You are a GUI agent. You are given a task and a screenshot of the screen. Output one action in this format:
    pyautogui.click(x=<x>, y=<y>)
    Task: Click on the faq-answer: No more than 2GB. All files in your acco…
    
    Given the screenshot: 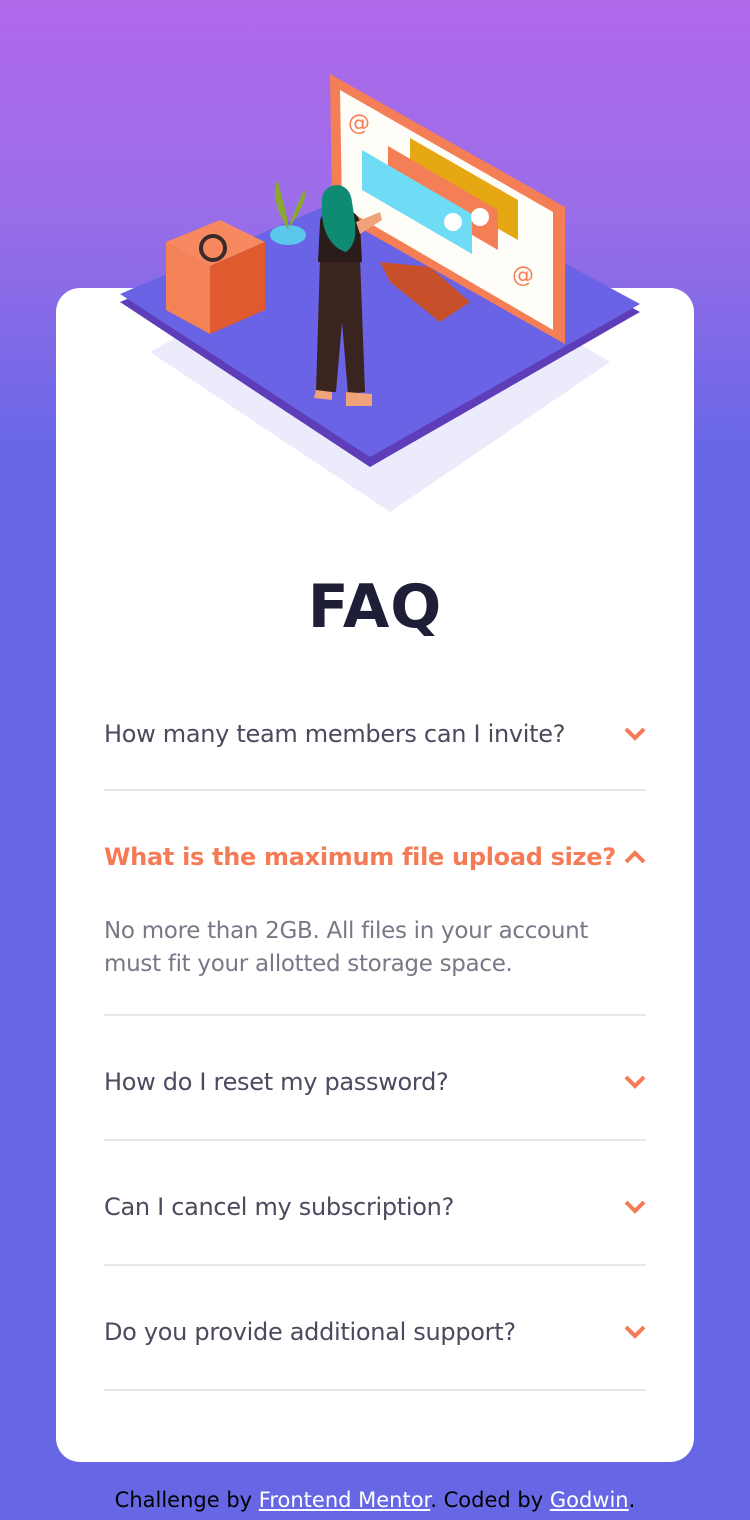 What is the action you would take?
    pyautogui.click(x=346, y=947)
    